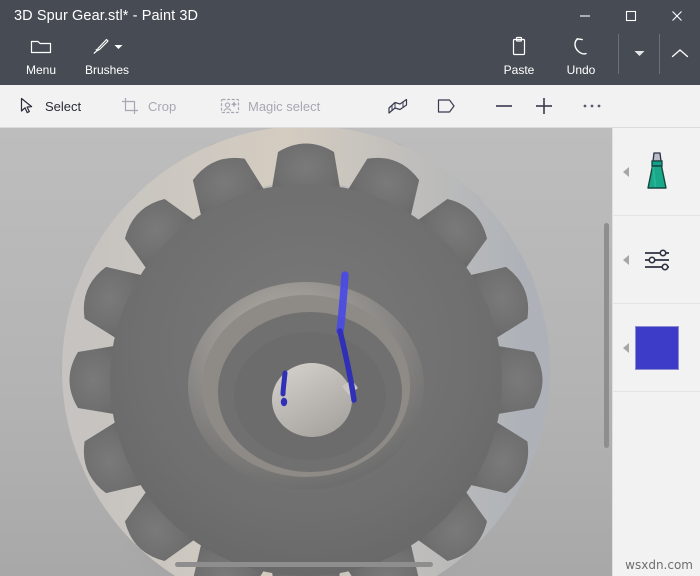  Describe the element at coordinates (63, 106) in the screenshot. I see `select-label: Select` at that location.